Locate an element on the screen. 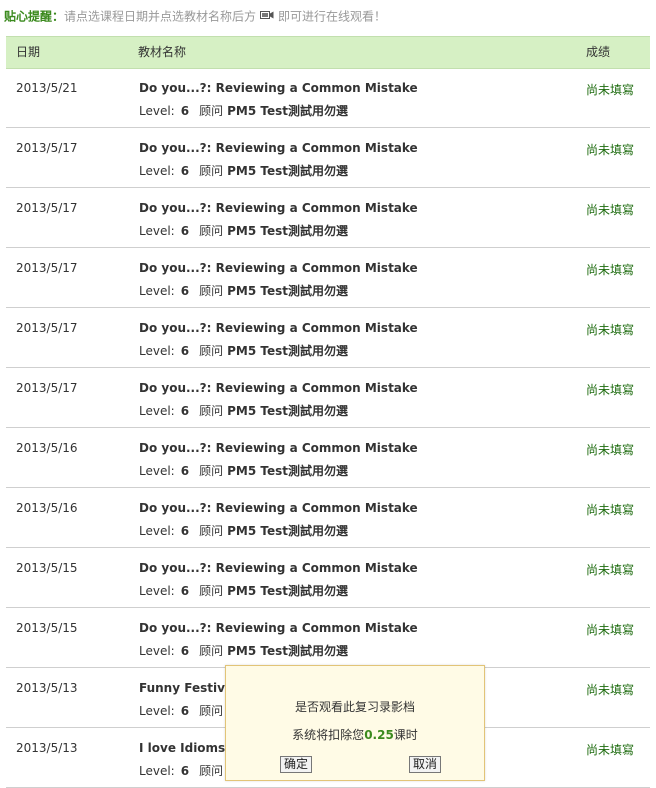  dialog-cost-suffix: 课时 is located at coordinates (405, 735).